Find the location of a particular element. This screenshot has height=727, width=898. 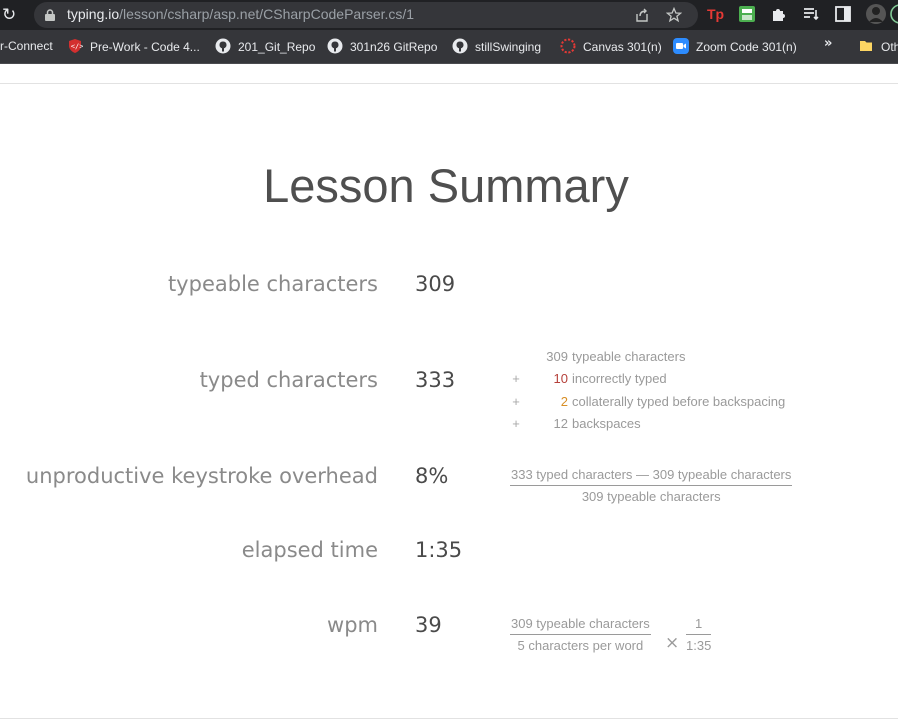

typing-pal-extension-icon: Tp is located at coordinates (715, 14).